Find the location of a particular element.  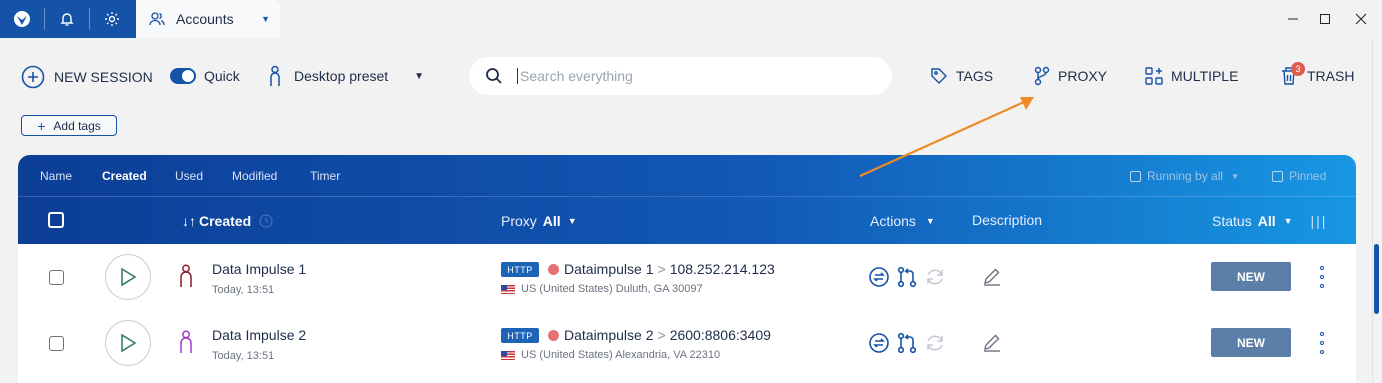

sort-tab-created: Created is located at coordinates (124, 176).